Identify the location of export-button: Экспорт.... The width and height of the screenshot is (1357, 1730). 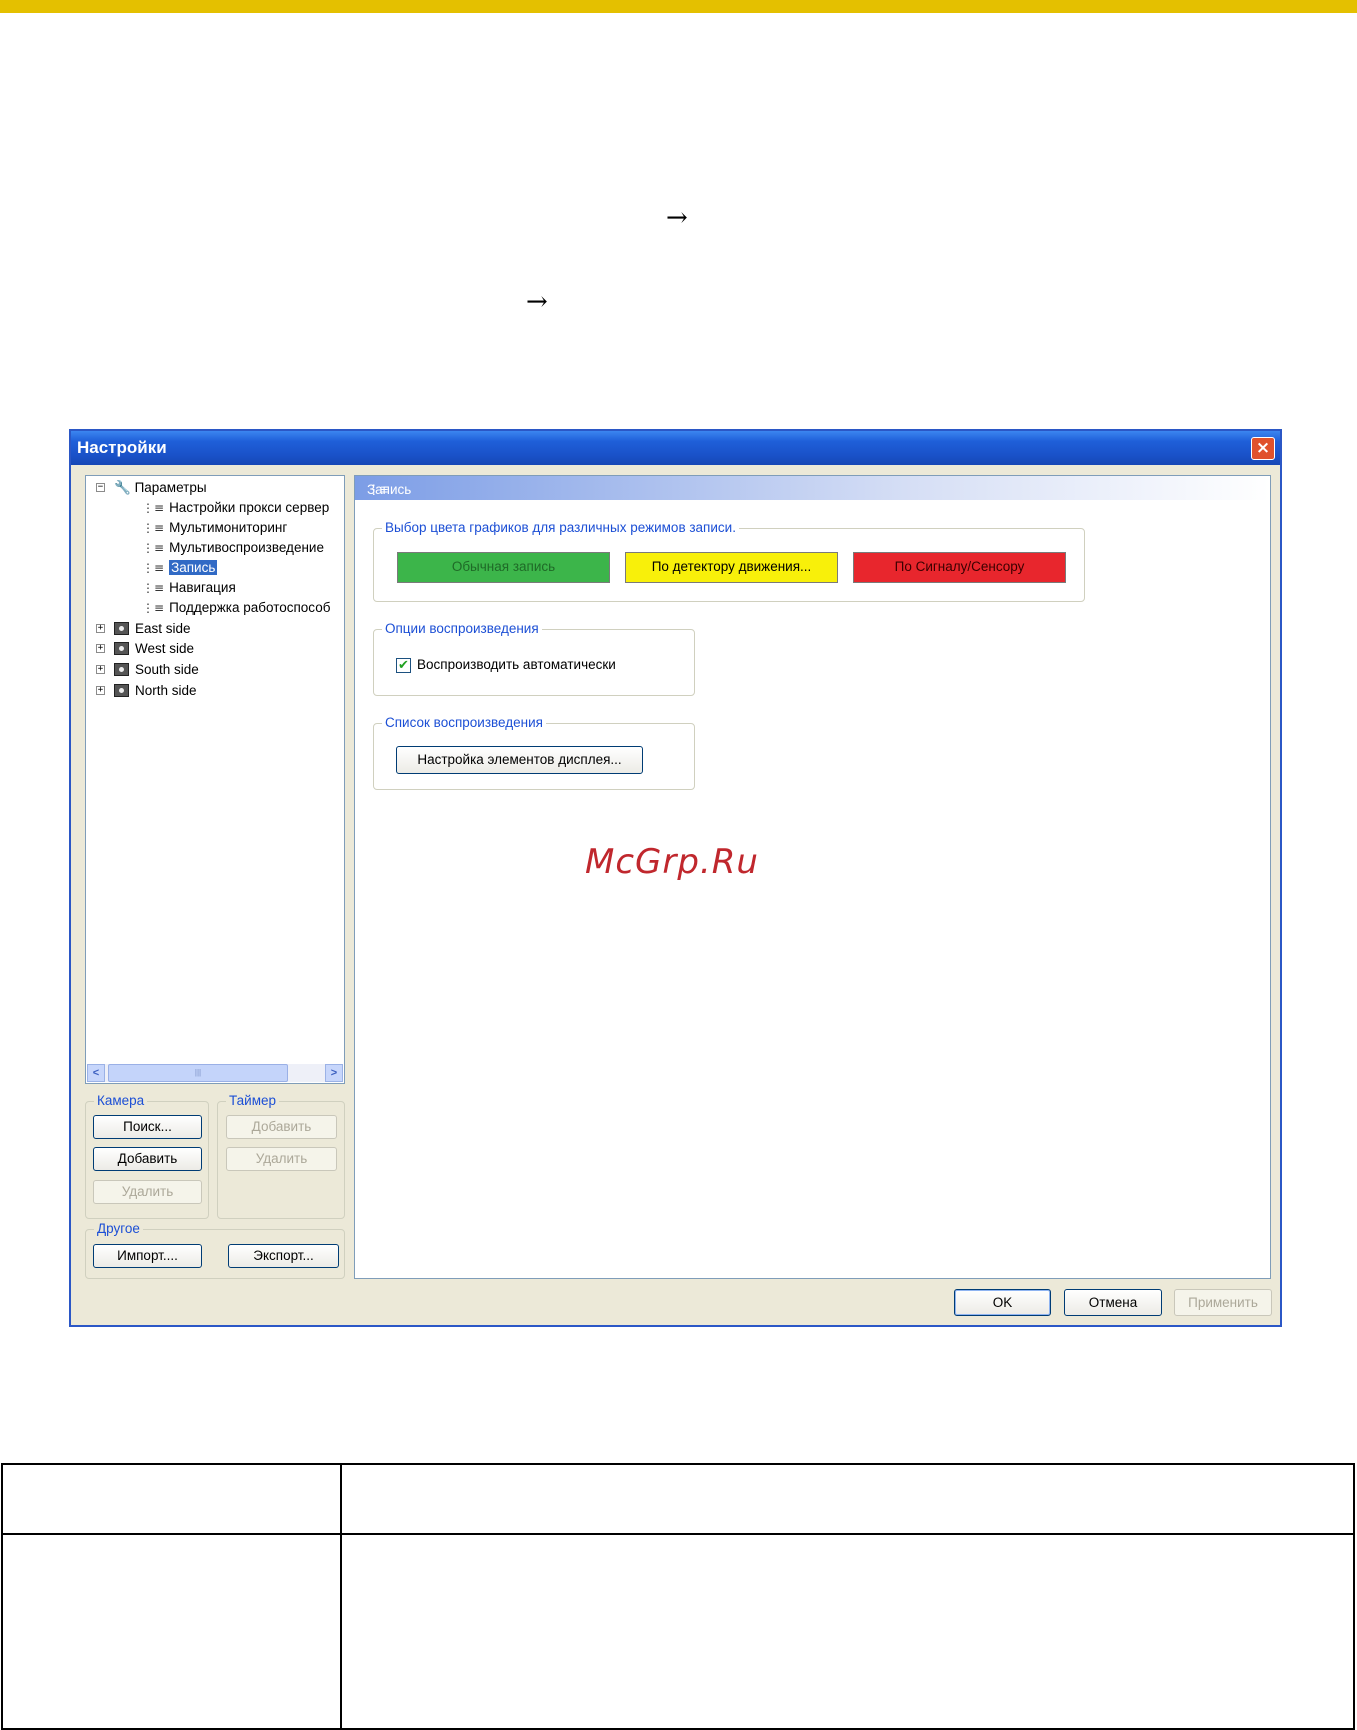
(283, 1256).